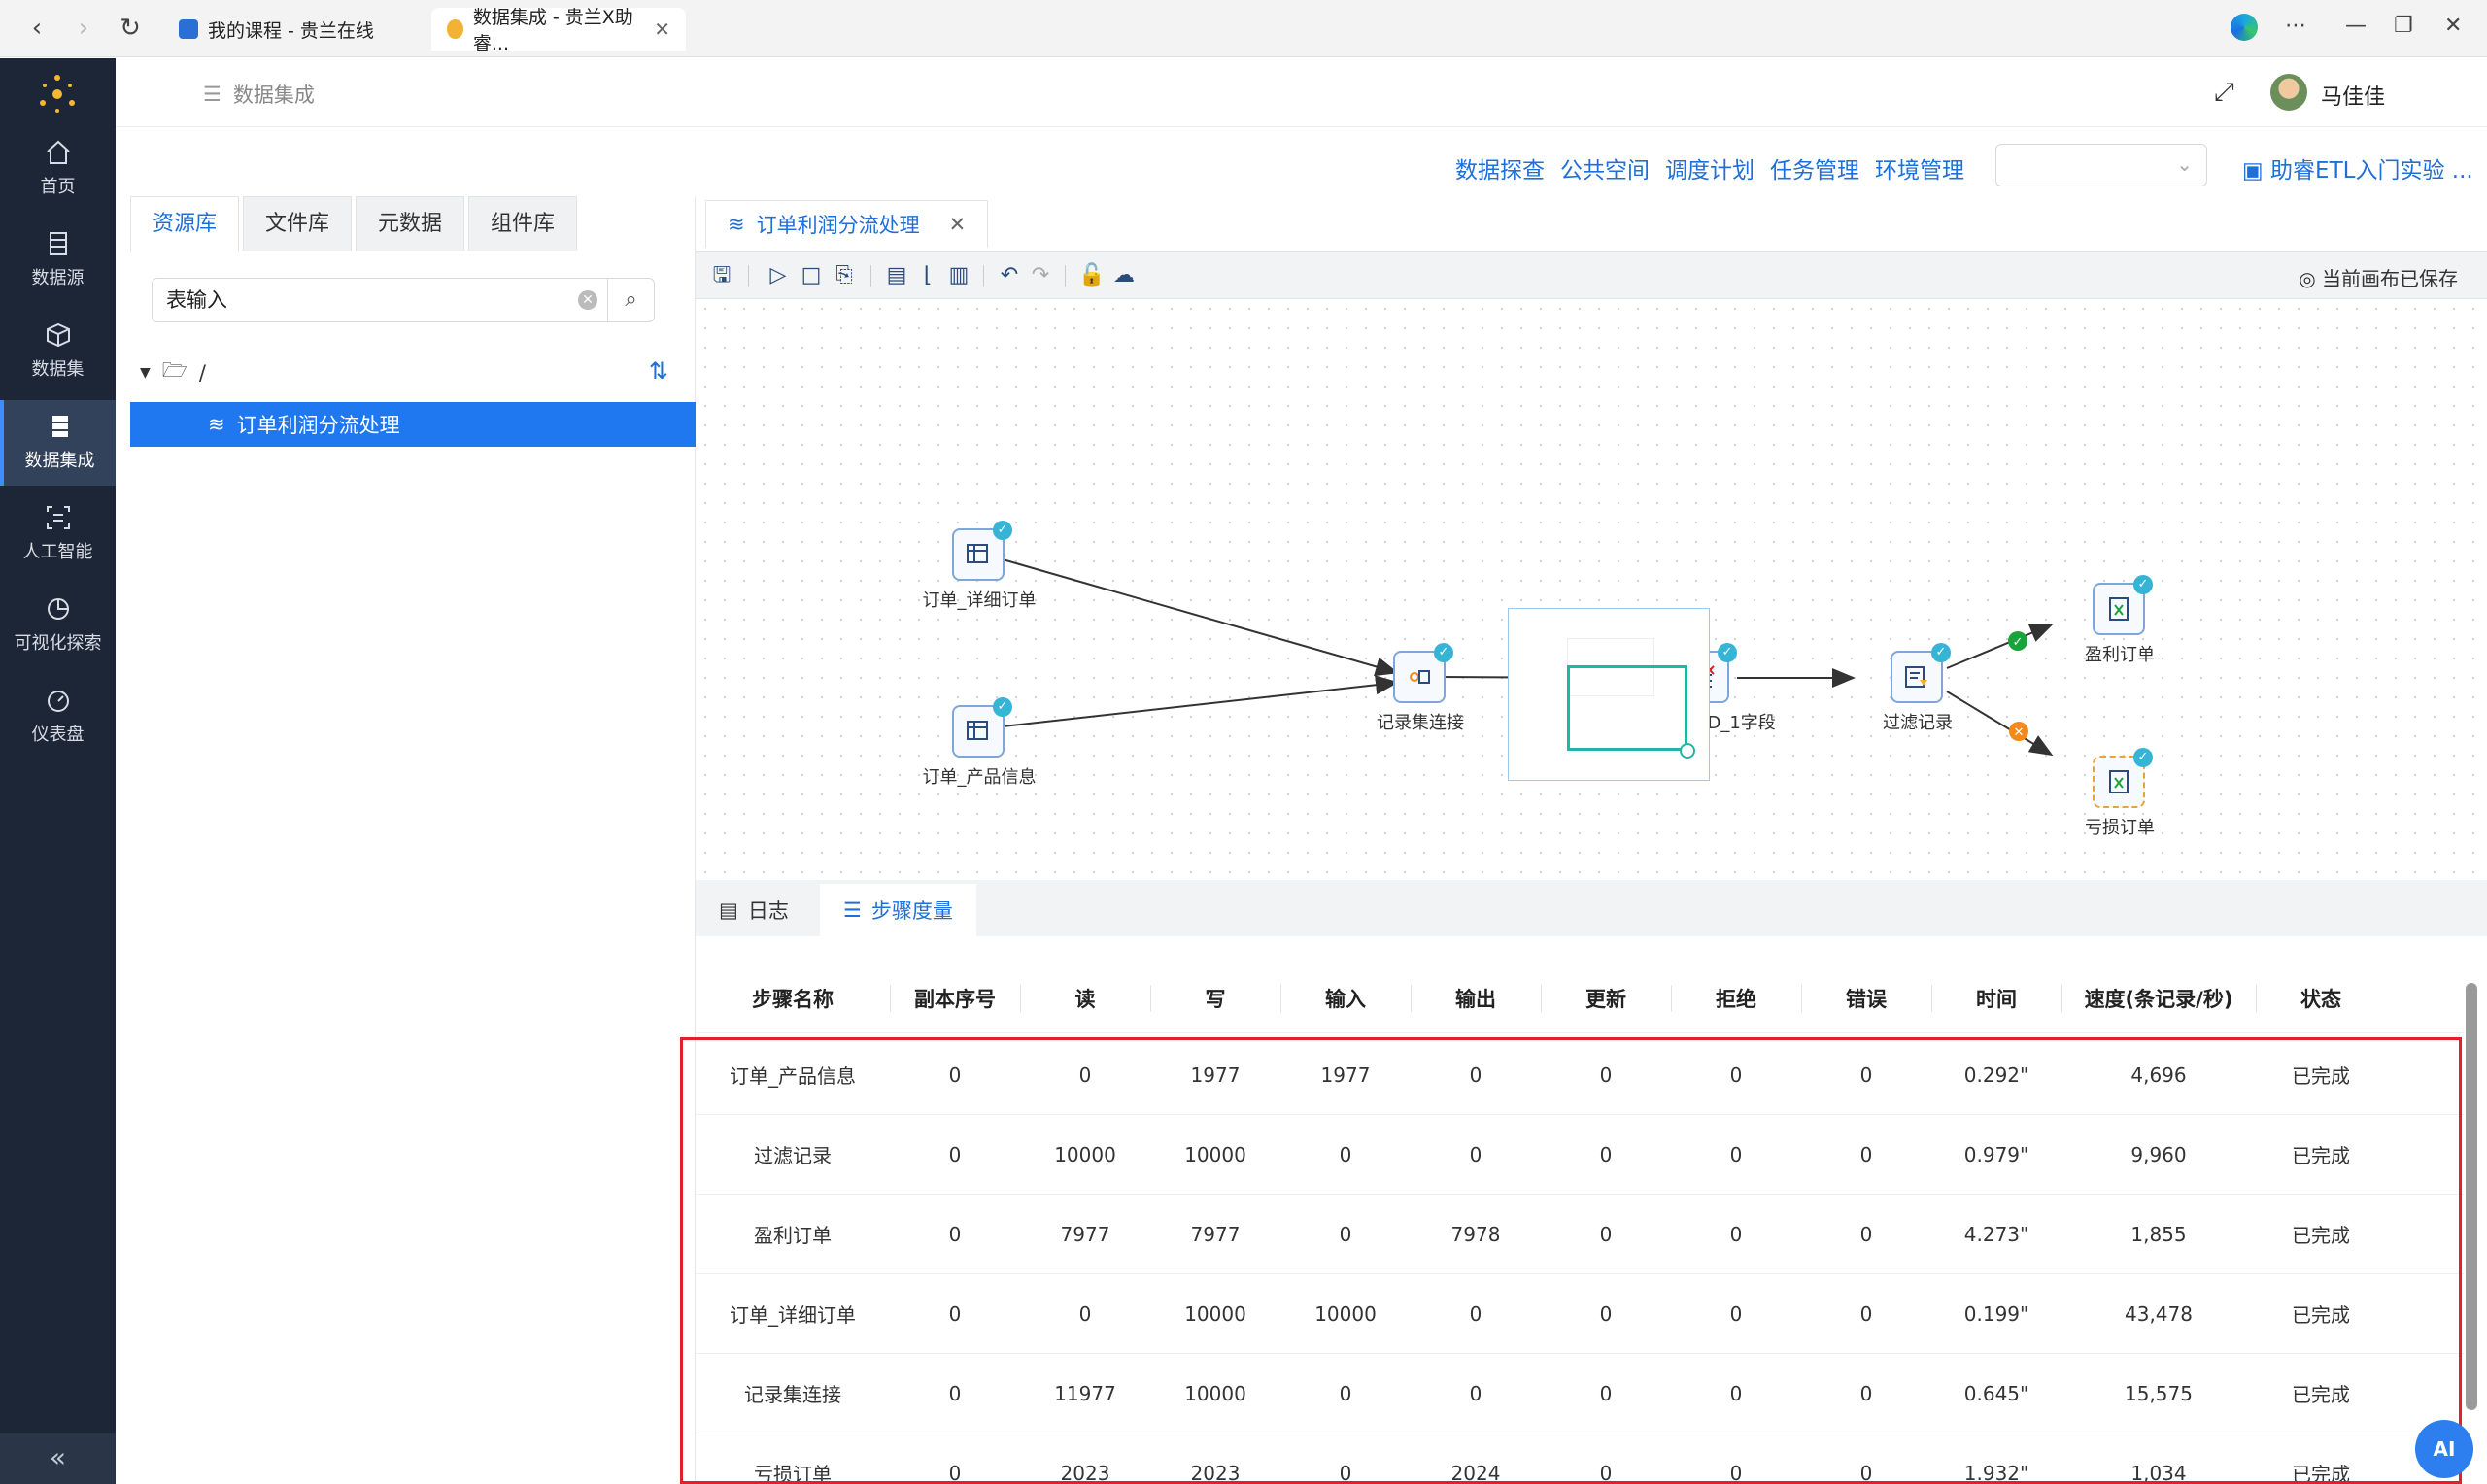 The height and width of the screenshot is (1484, 2487). I want to click on link-public-space: 公共空间, so click(1605, 168).